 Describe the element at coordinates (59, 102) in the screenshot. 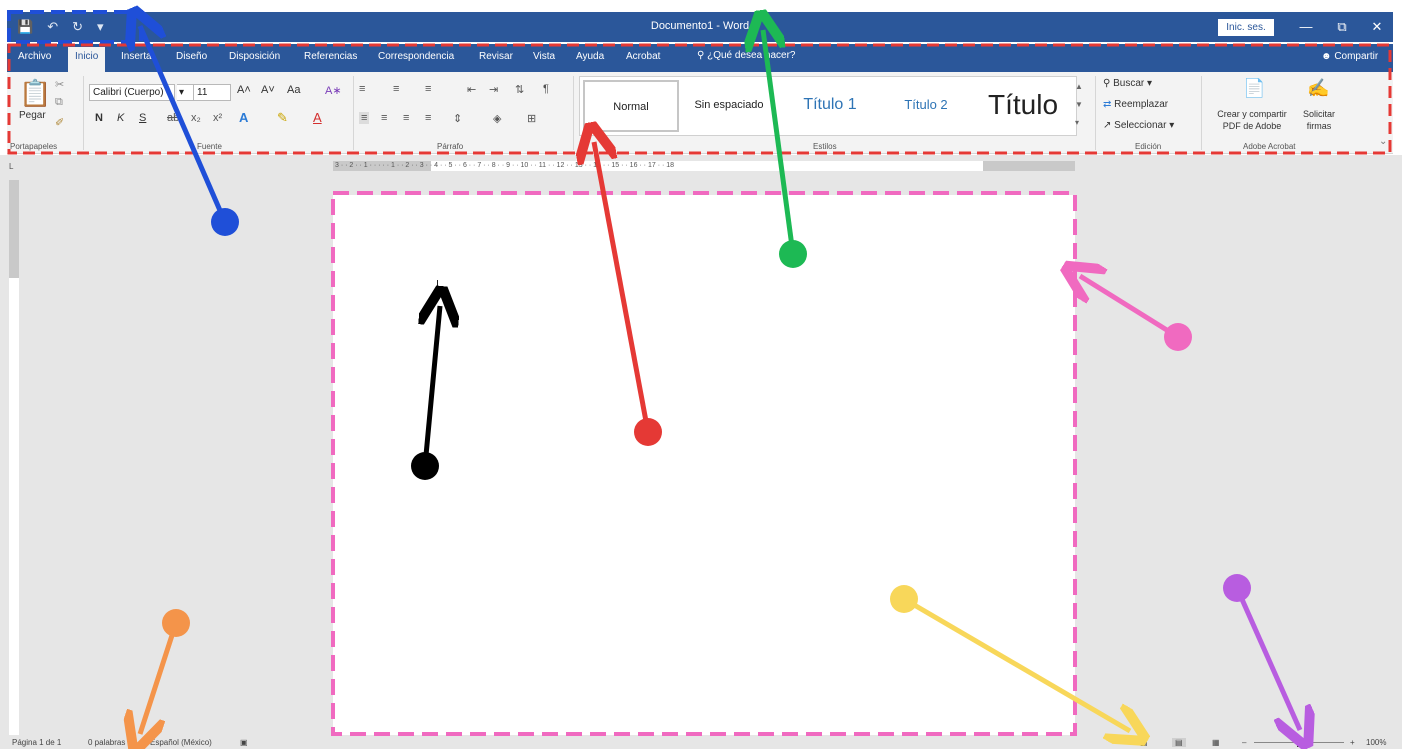

I see `copy-icon: ⧉` at that location.